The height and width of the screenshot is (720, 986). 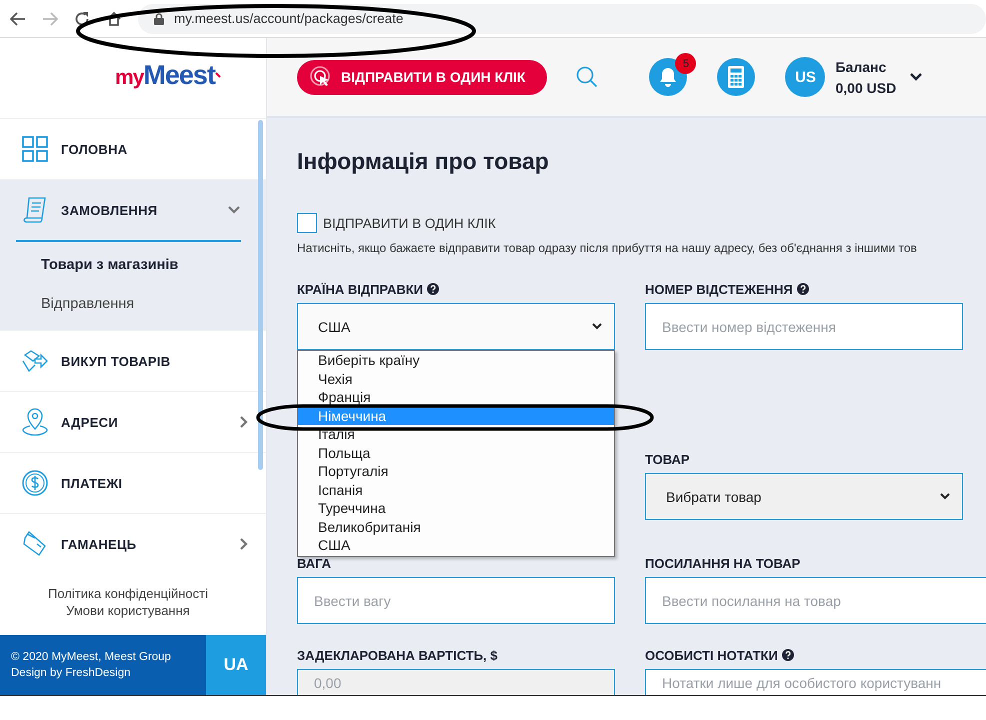 I want to click on dropdown-option: Італія, so click(x=456, y=434).